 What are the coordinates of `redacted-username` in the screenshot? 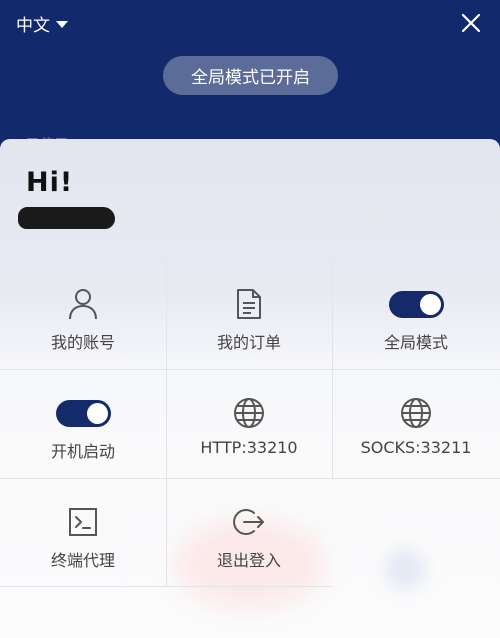 It's located at (66, 218).